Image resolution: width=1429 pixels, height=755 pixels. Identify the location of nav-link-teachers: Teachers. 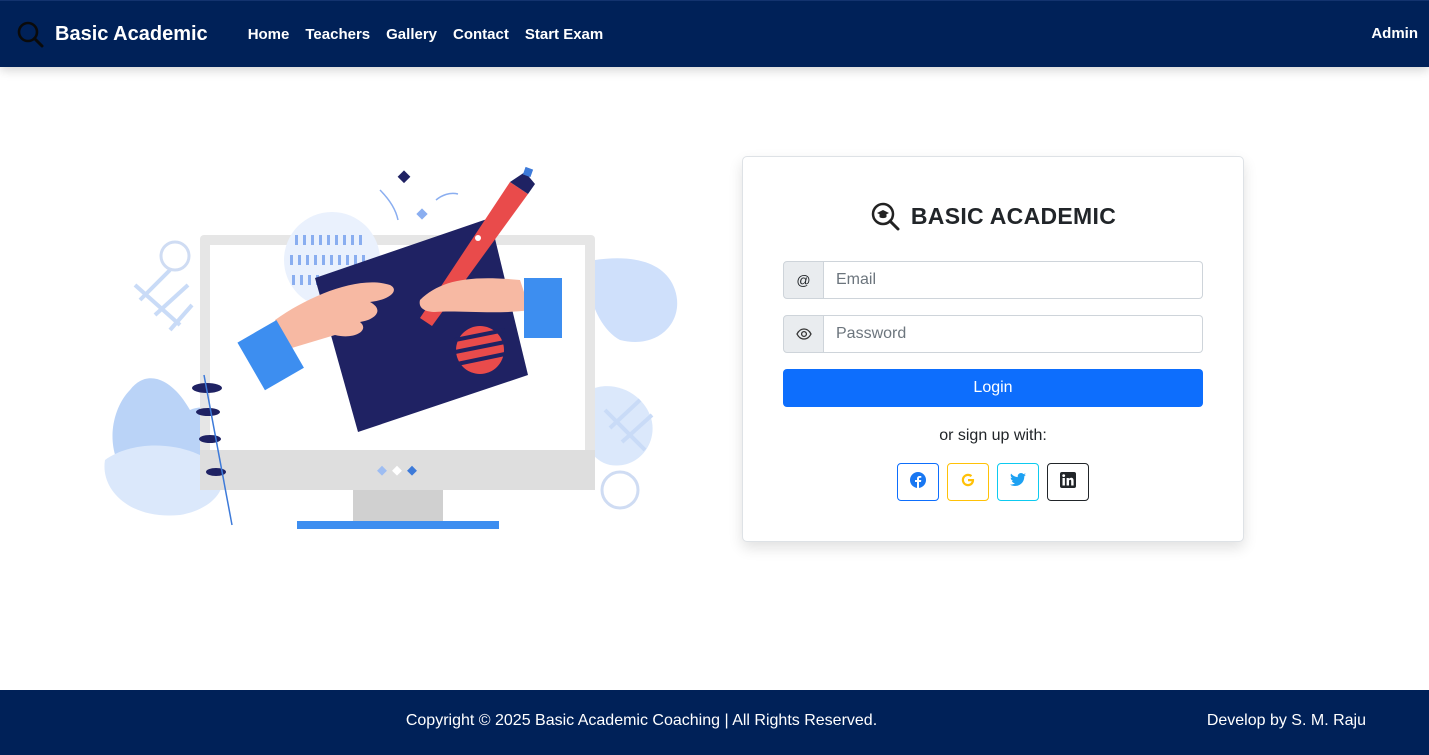
(337, 34).